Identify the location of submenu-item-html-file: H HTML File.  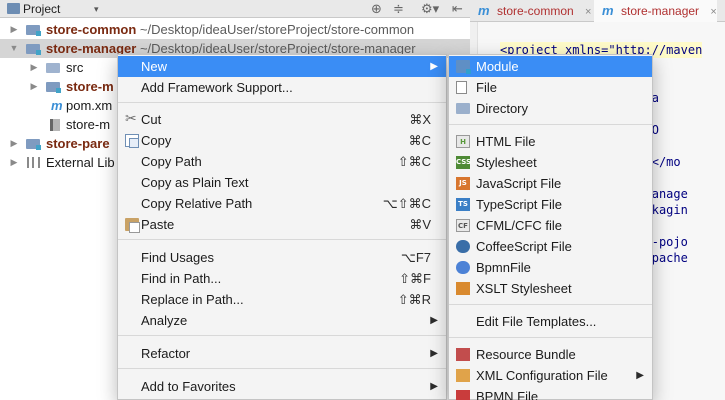
(550, 141).